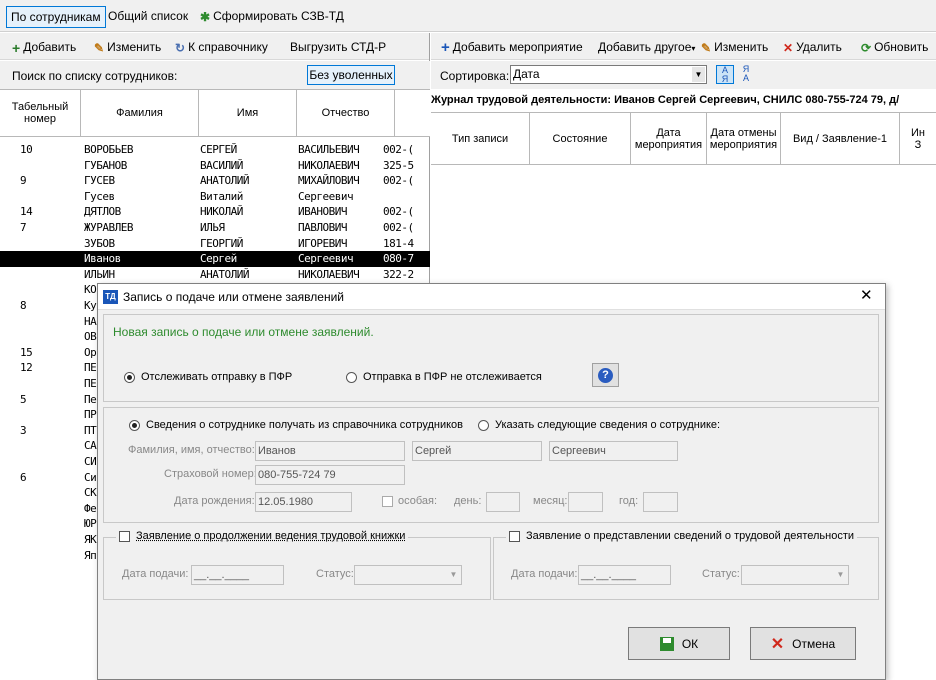  I want to click on col-header-state: Состояние, so click(580, 138).